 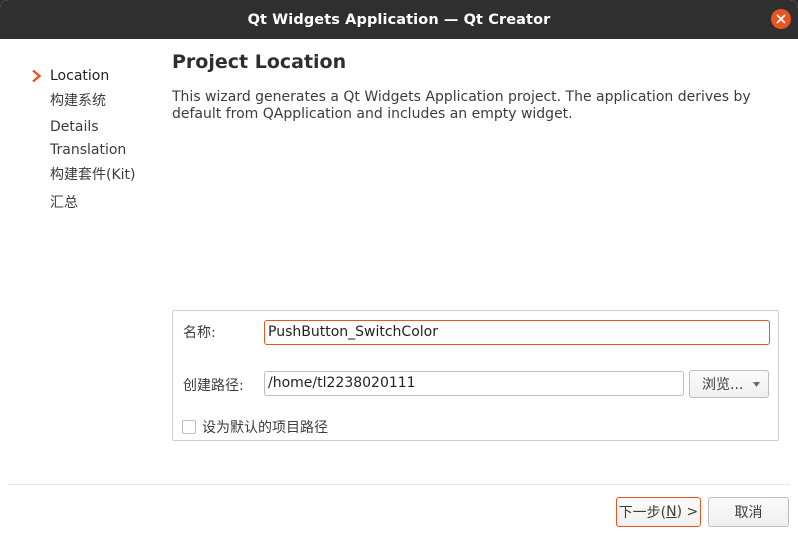 I want to click on default-path-row: 设为默认的项目路径, so click(x=255, y=427).